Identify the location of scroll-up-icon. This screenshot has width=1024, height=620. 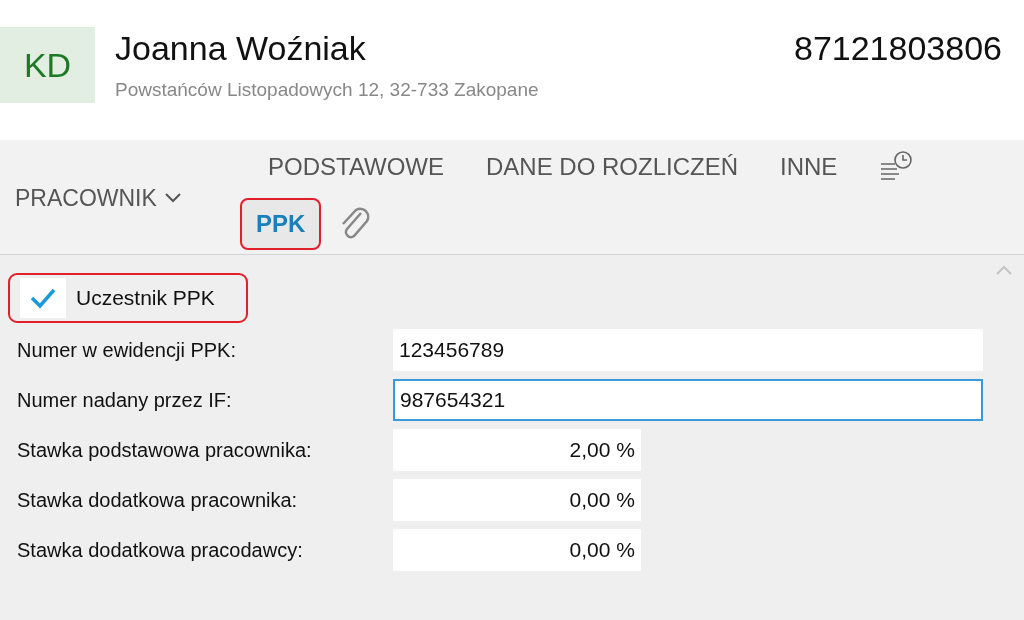
(1004, 270).